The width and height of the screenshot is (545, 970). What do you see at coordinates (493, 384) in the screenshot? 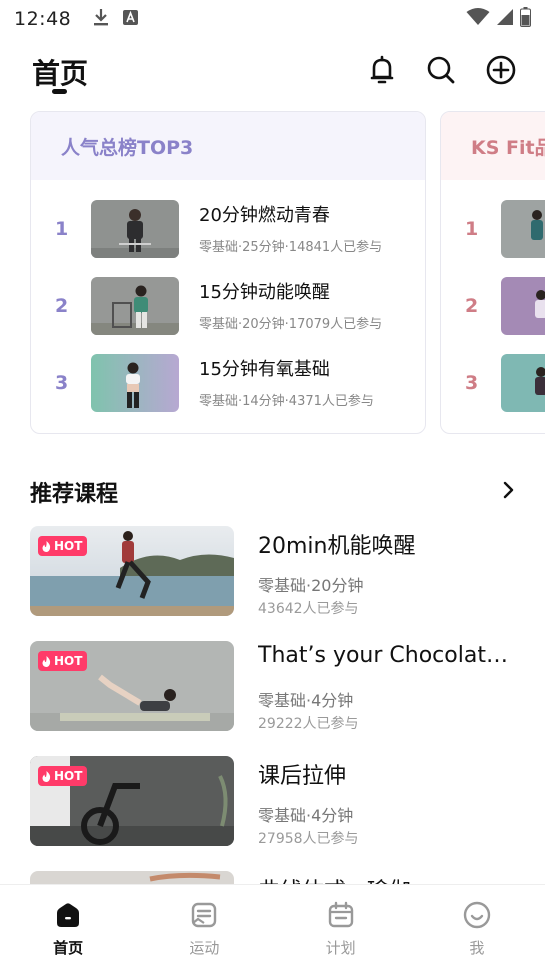
I see `rank-row: 3` at bounding box center [493, 384].